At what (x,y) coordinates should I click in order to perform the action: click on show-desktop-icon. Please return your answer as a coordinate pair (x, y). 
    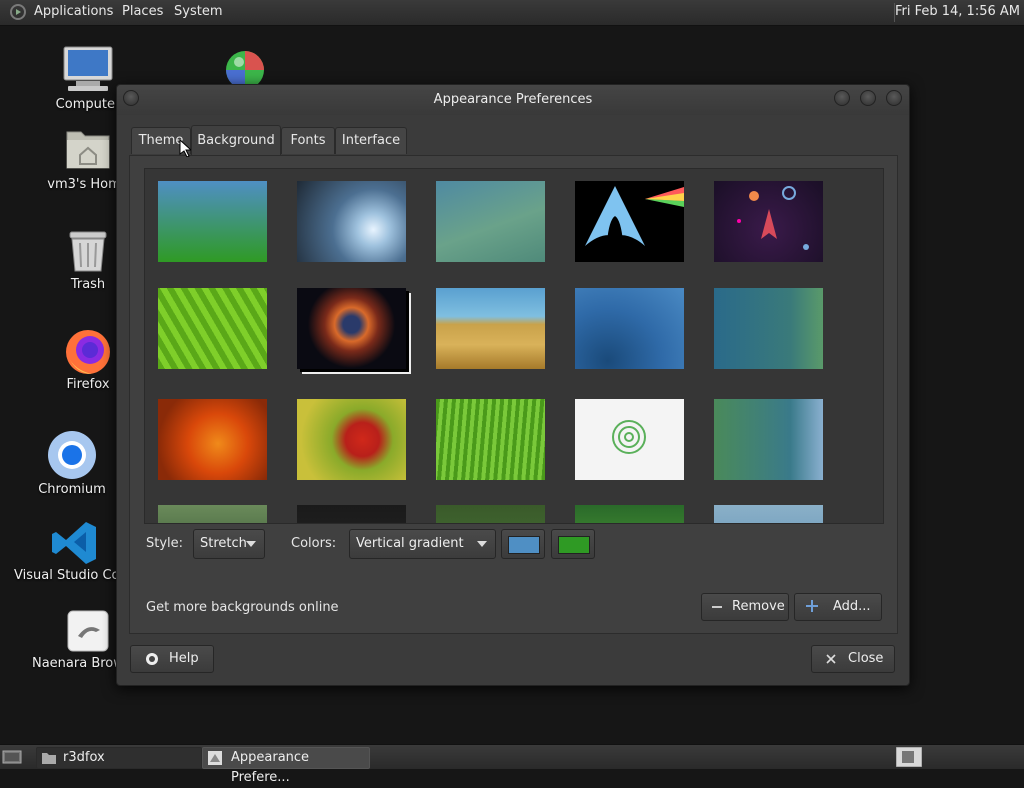
    Looking at the image, I should click on (12, 757).